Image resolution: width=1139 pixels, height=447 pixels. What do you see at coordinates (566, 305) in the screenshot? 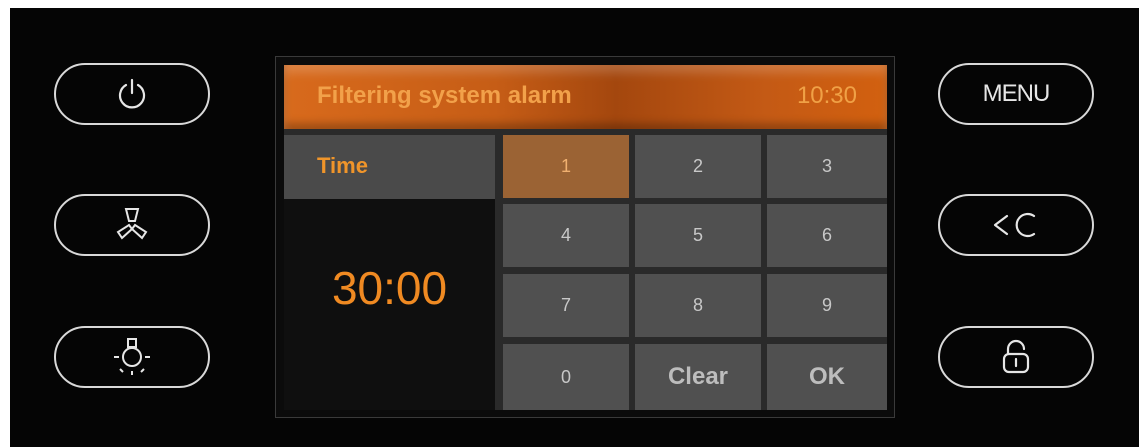
I see `key-7: 7` at bounding box center [566, 305].